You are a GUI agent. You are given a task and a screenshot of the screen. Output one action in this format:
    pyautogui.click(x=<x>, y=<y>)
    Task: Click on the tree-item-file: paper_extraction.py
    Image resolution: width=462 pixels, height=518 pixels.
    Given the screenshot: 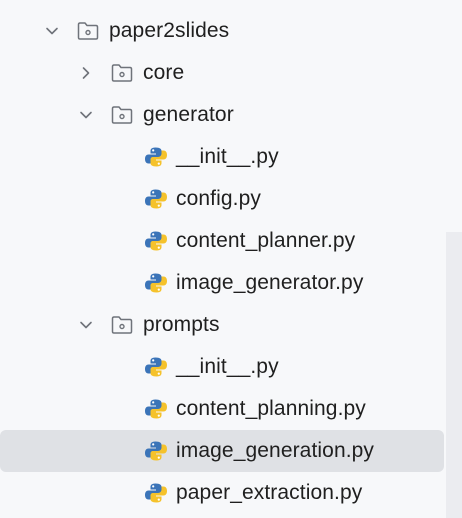 What is the action you would take?
    pyautogui.click(x=231, y=493)
    